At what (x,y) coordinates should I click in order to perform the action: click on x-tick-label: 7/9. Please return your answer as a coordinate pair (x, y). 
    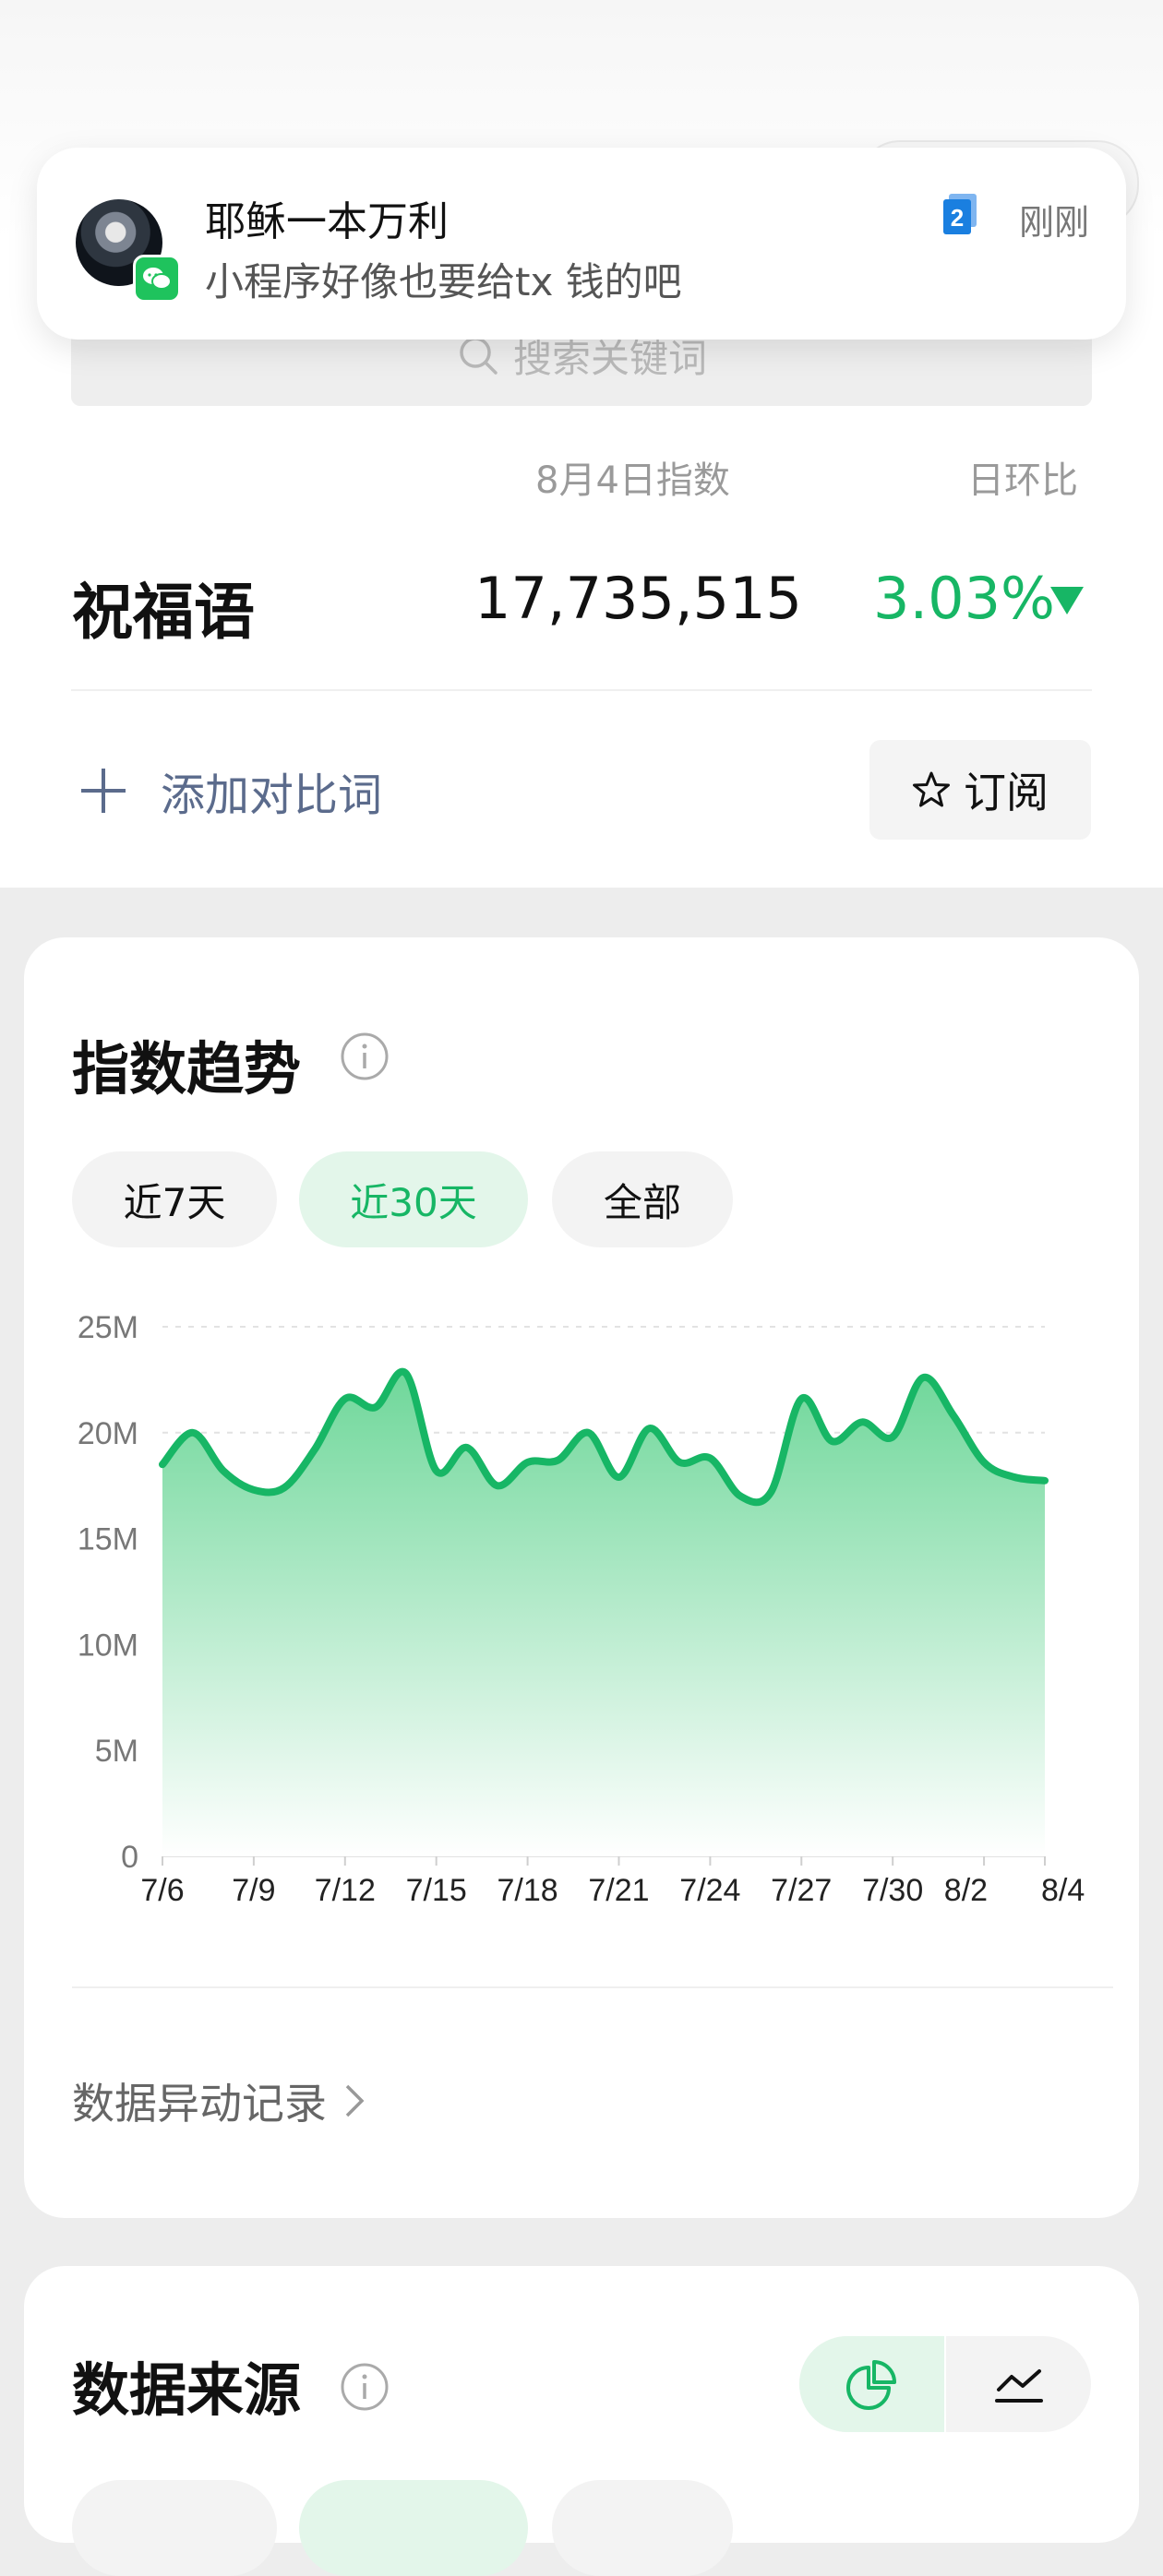
    Looking at the image, I should click on (254, 1890).